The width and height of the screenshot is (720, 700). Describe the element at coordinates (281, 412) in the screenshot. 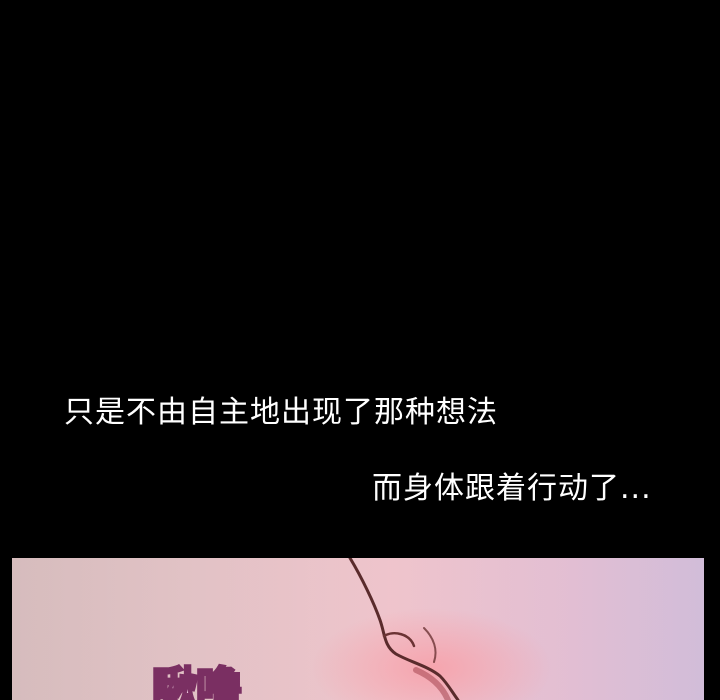

I see `narration-caption-1: 只是不由自主地出现了那种想法` at that location.